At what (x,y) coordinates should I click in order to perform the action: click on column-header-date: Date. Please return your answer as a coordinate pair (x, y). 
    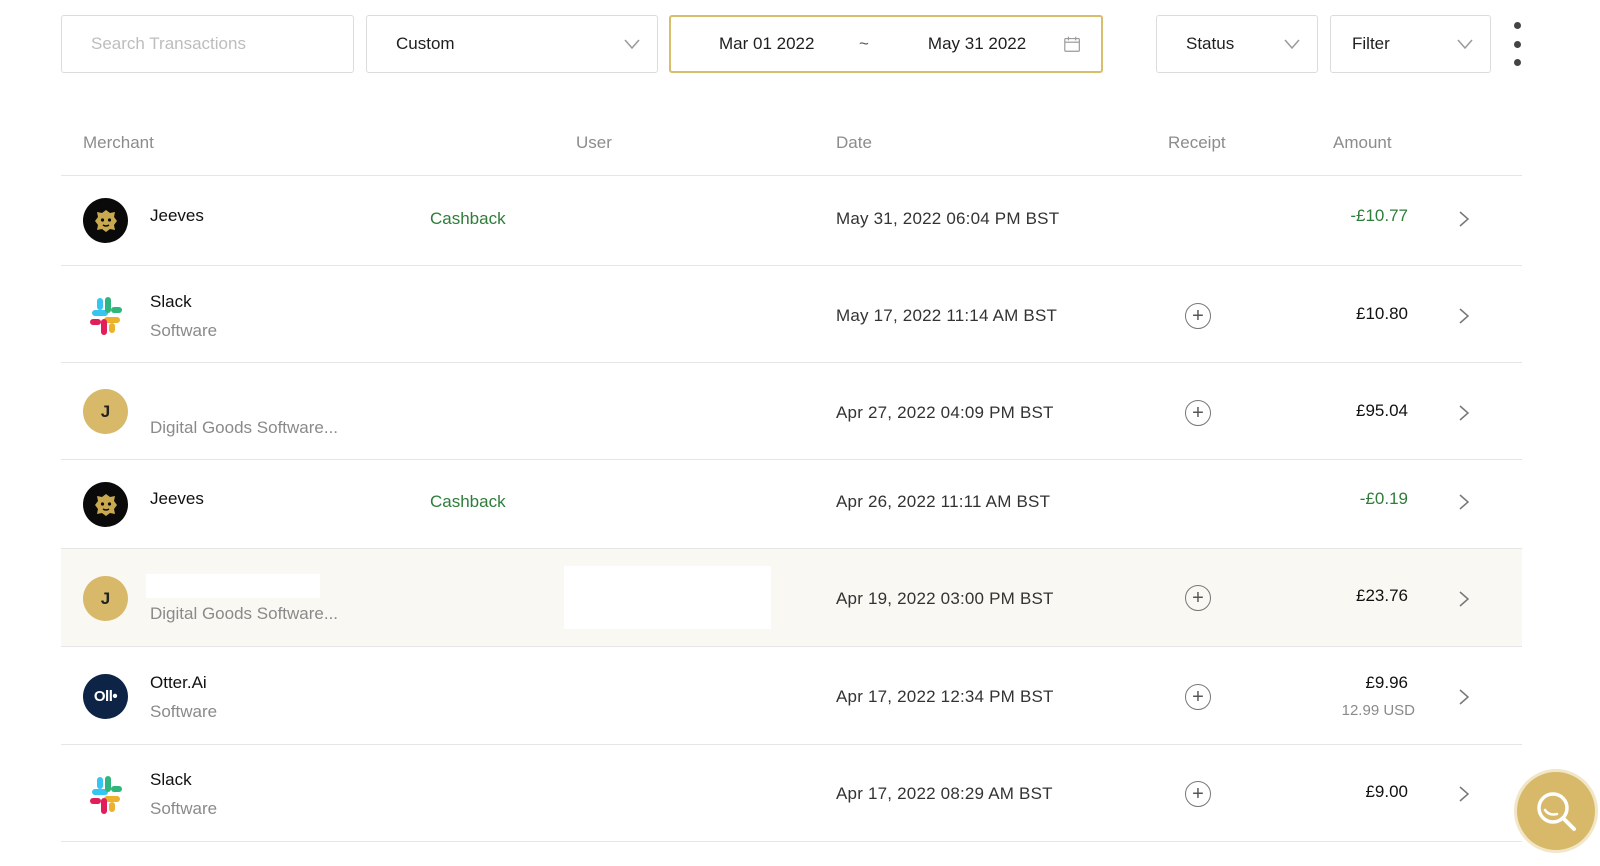
    Looking at the image, I should click on (854, 143).